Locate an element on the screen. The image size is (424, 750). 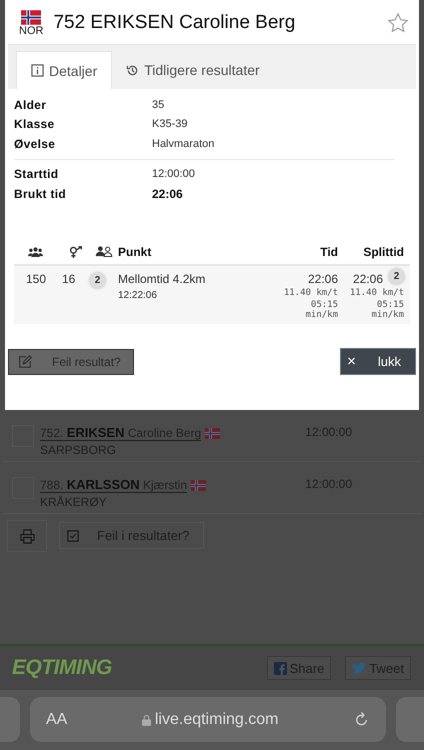
detail-value: Halvmaraton is located at coordinates (183, 144).